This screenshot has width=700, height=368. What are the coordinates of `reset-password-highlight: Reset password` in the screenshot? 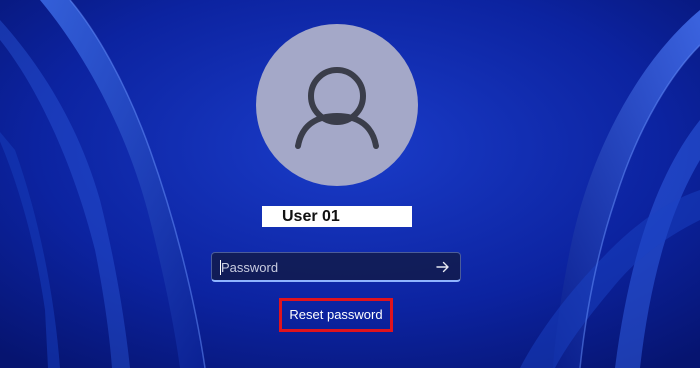 It's located at (336, 315).